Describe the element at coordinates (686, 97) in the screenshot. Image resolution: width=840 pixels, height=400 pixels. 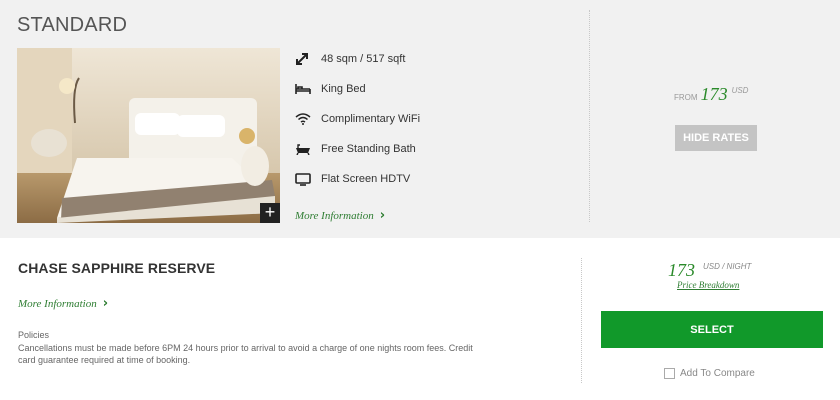
I see `from-label: FROM` at that location.